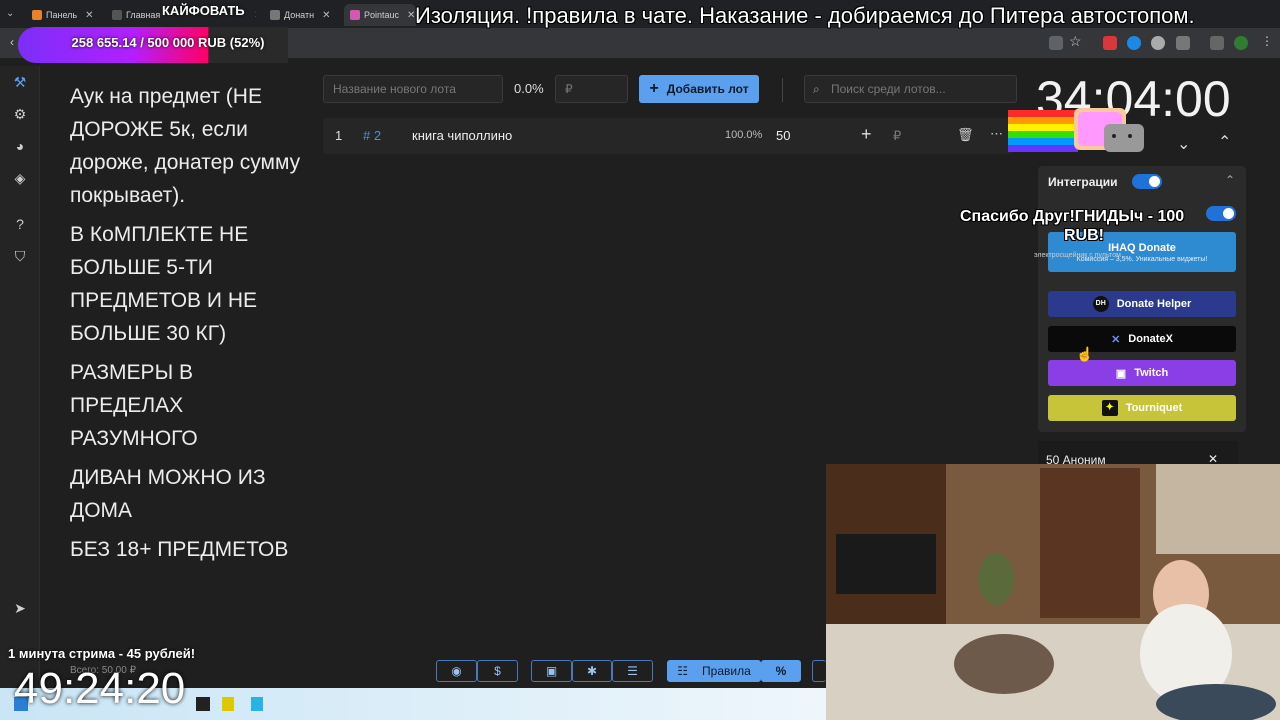 This screenshot has height=720, width=1280. Describe the element at coordinates (591, 89) in the screenshot. I see `new-lot-amount-input: ₽` at that location.